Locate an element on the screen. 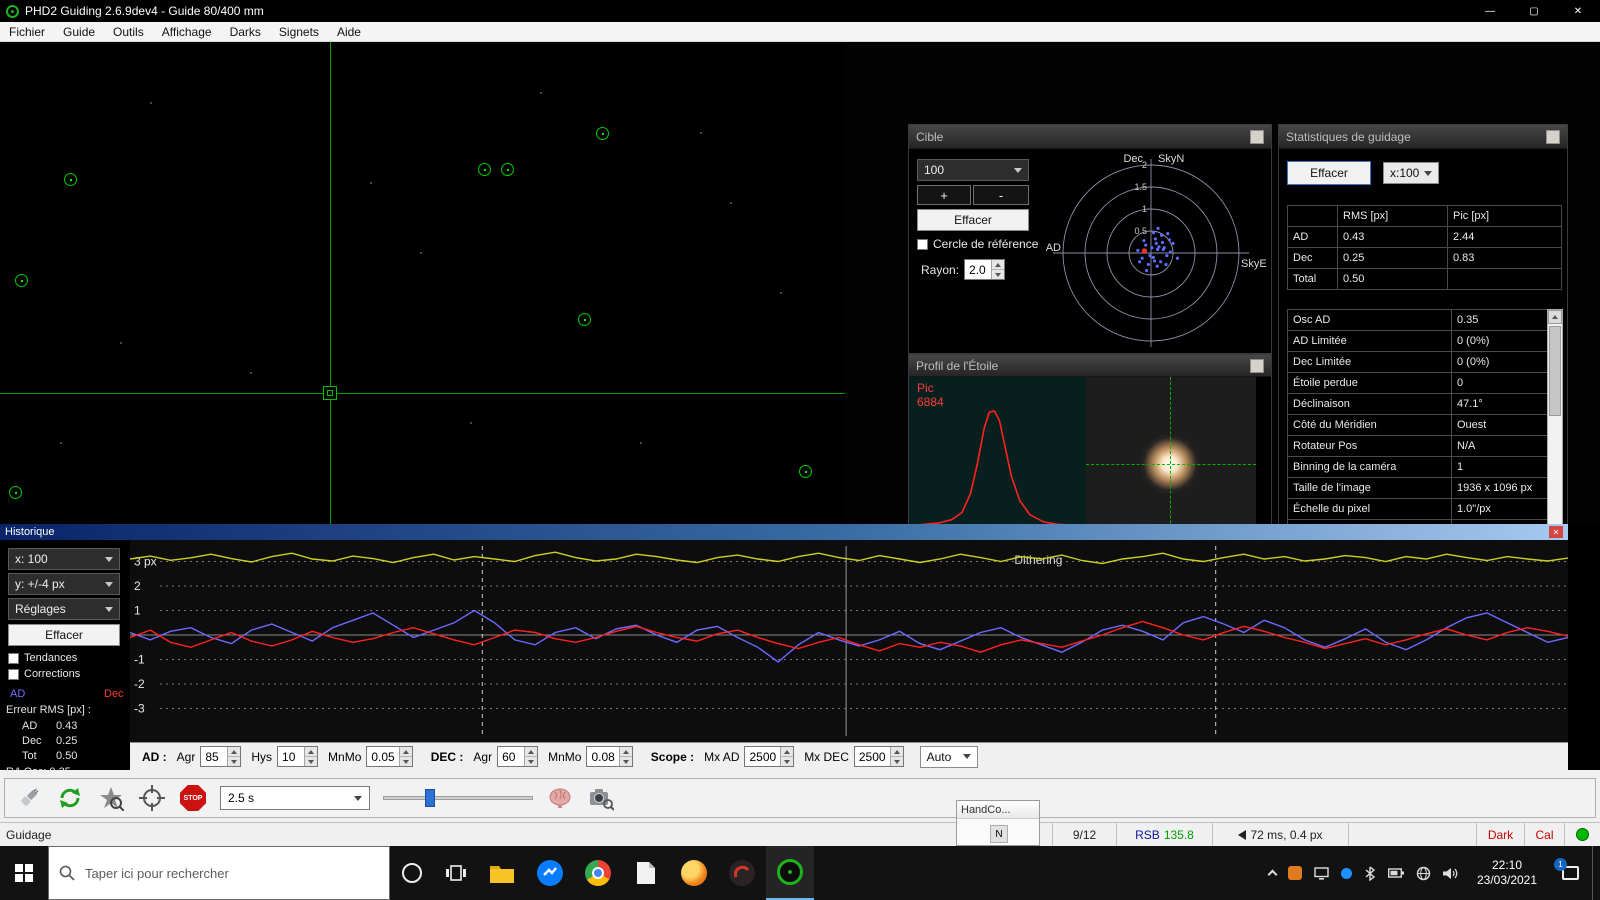 Image resolution: width=1600 pixels, height=900 pixels. taskbar-search-box is located at coordinates (219, 873).